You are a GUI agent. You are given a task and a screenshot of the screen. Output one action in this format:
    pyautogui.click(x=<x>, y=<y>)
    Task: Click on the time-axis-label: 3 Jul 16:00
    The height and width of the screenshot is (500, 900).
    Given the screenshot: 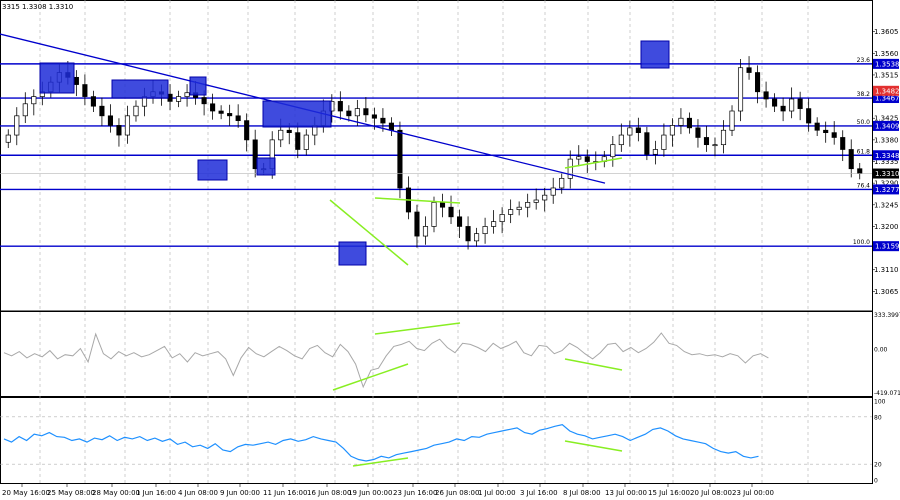 What is the action you would take?
    pyautogui.click(x=539, y=493)
    